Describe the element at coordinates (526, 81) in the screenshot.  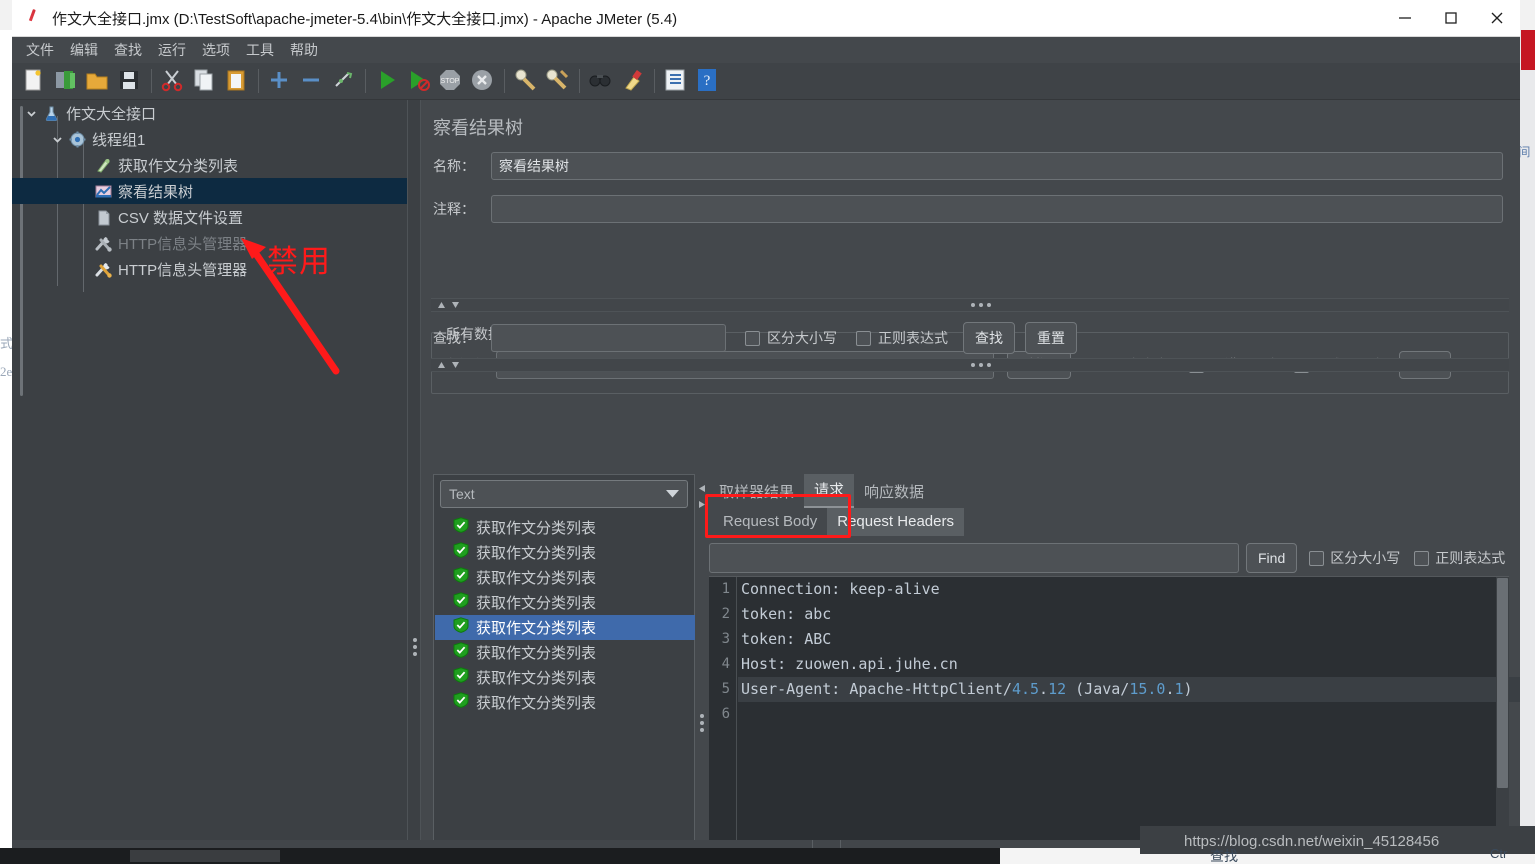
I see `clear-icon` at that location.